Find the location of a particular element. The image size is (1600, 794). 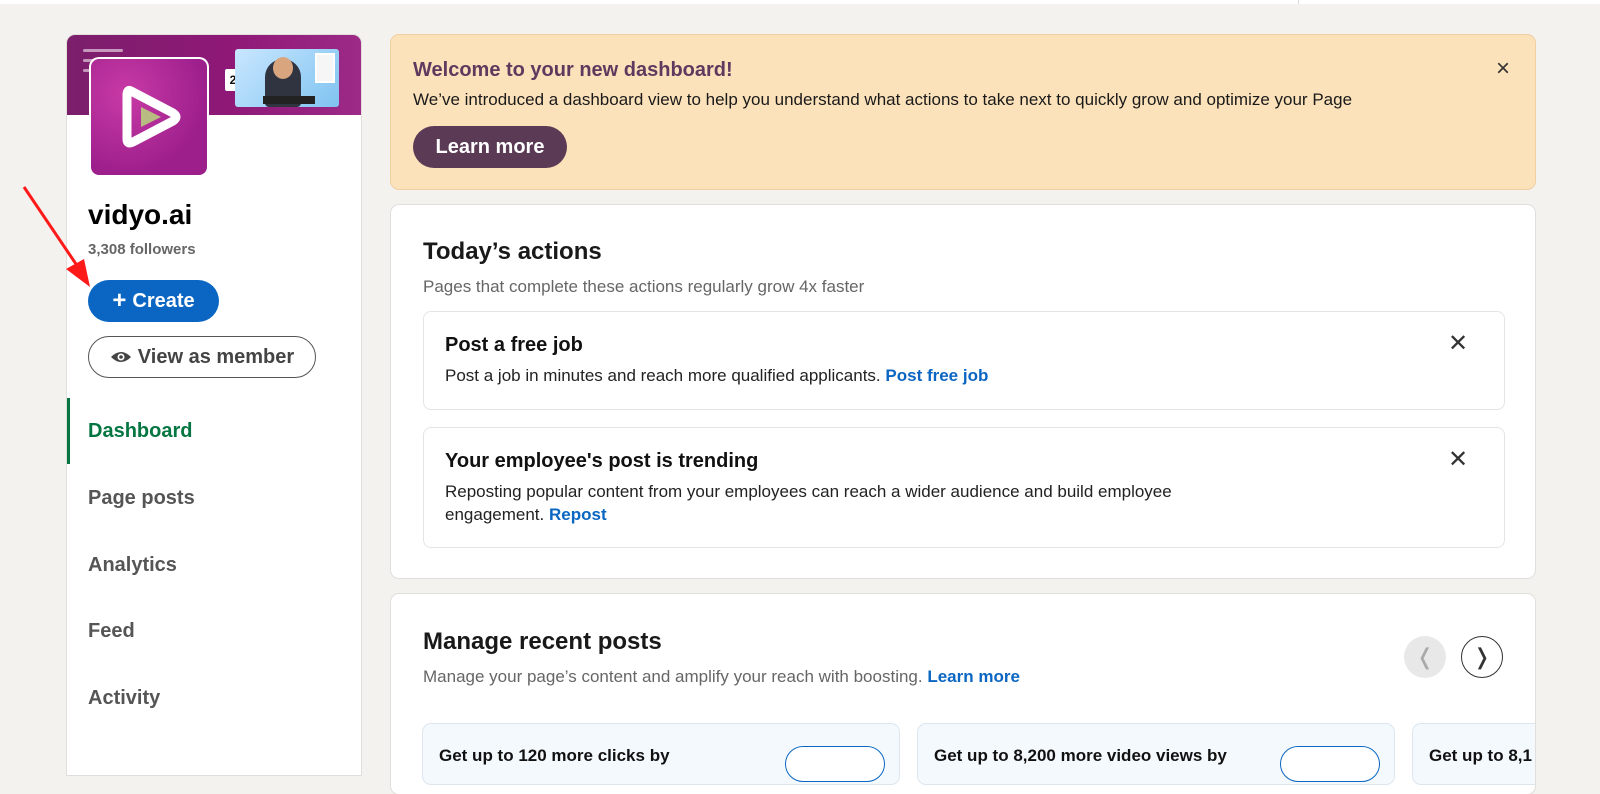

learn-more-link: Learn more is located at coordinates (973, 676).